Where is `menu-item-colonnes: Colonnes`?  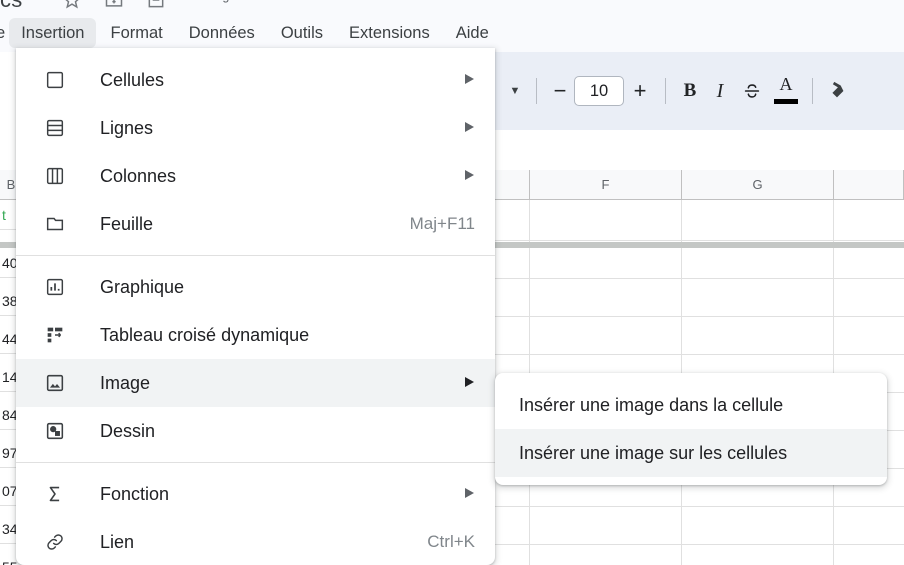 menu-item-colonnes: Colonnes is located at coordinates (255, 176).